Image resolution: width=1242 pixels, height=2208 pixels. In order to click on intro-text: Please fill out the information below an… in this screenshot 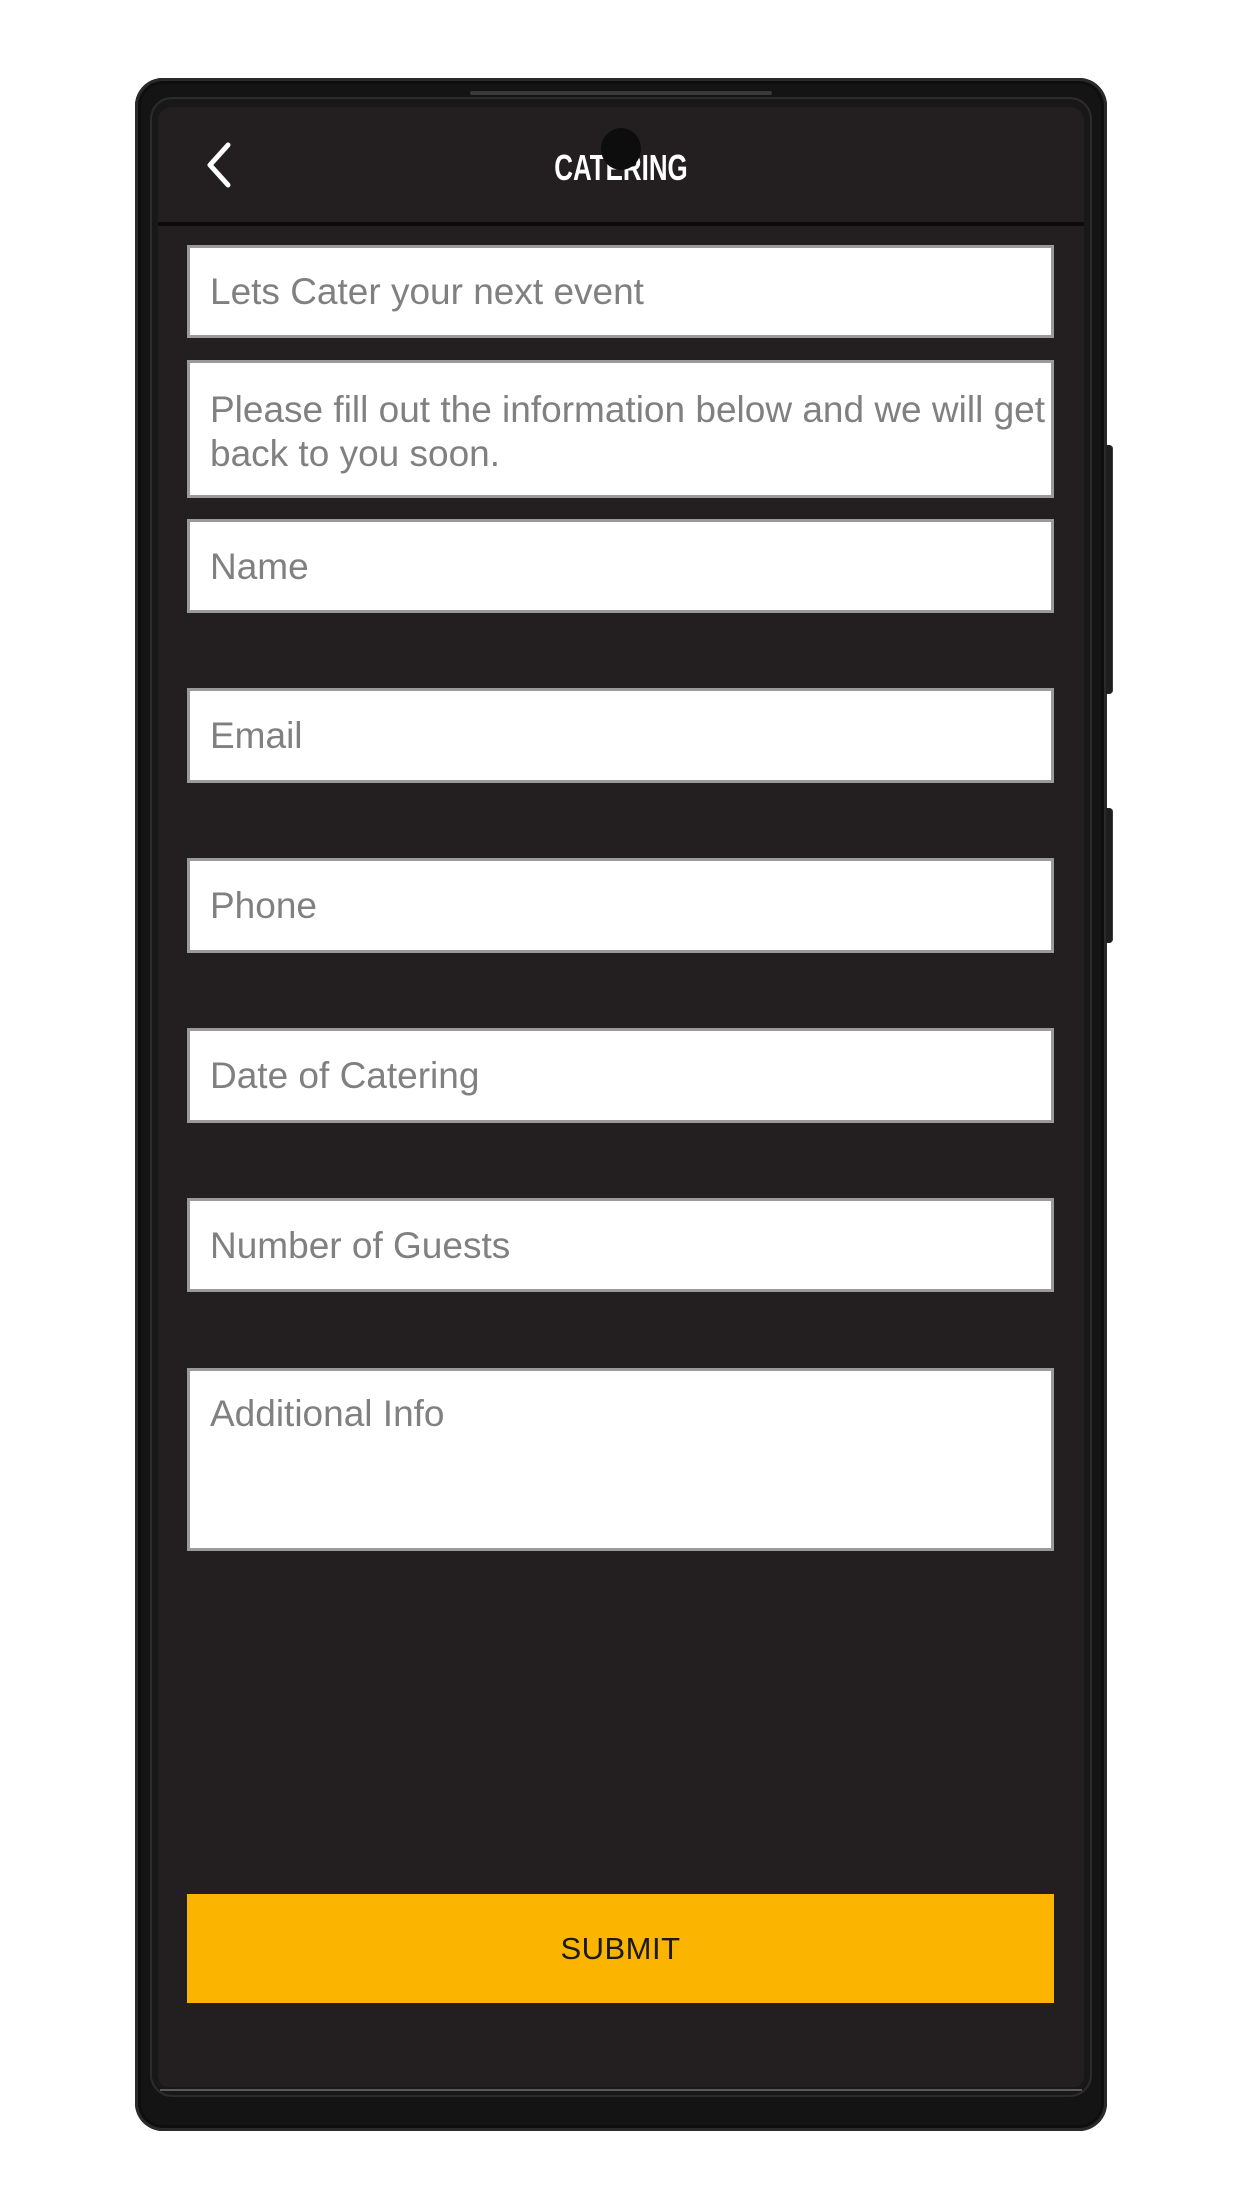, I will do `click(620, 429)`.